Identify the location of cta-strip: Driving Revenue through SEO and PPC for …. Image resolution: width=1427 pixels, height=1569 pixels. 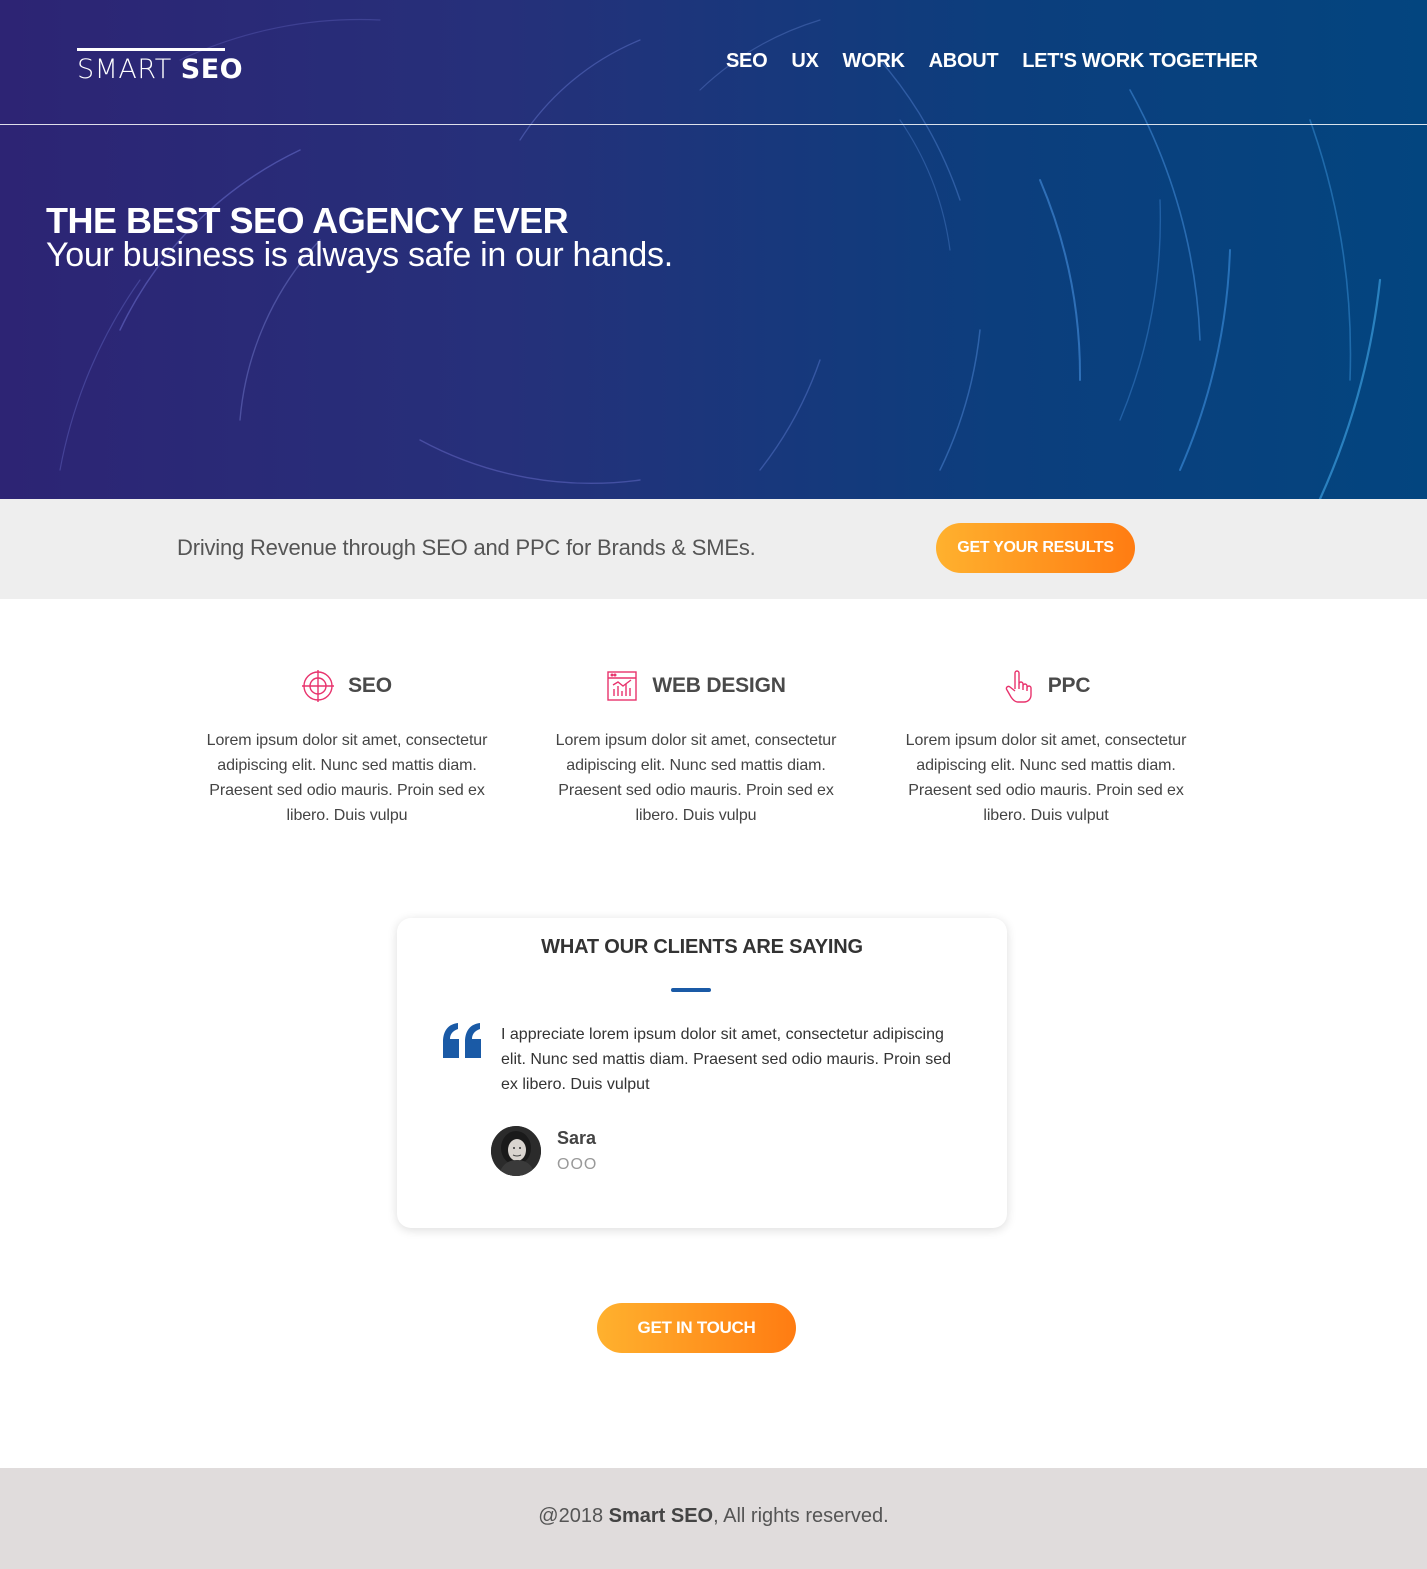
(713, 549).